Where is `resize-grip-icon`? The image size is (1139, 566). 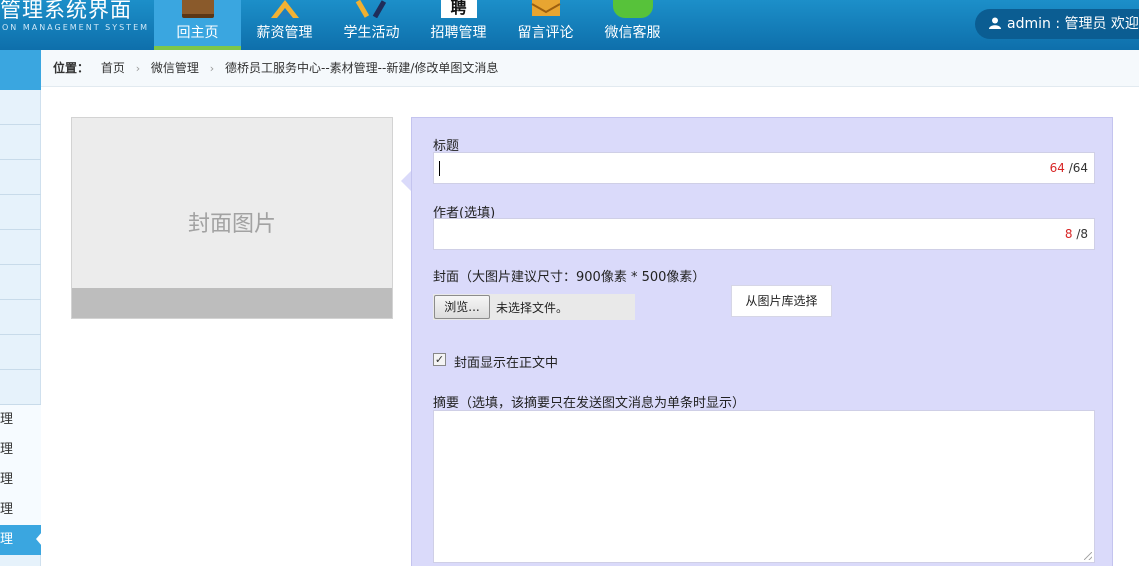 resize-grip-icon is located at coordinates (1088, 556).